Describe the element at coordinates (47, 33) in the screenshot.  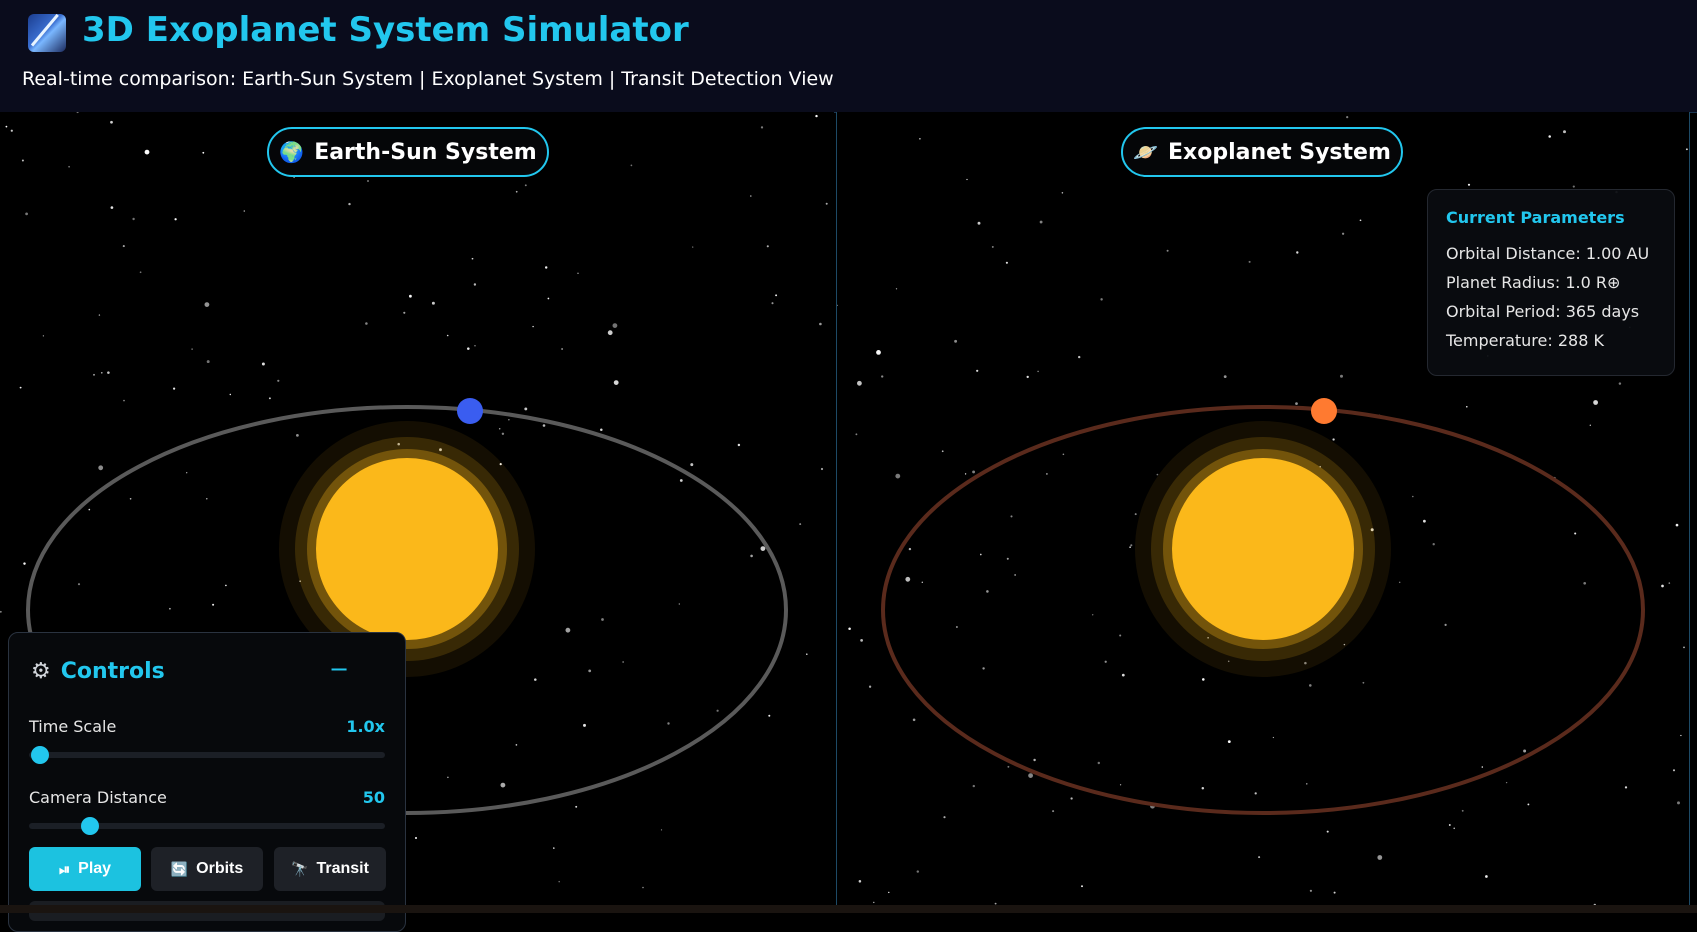
I see `comet-icon` at that location.